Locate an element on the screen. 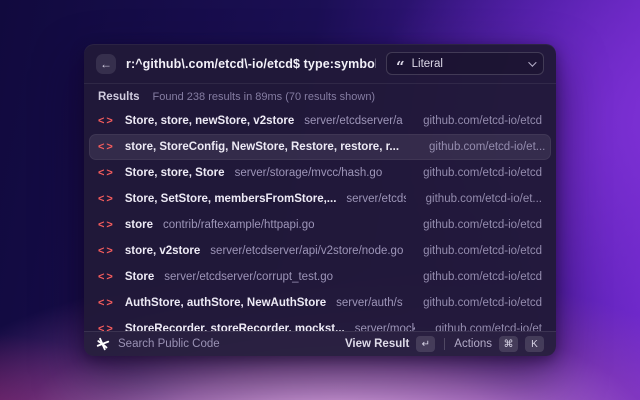  back-button: ← is located at coordinates (106, 63).